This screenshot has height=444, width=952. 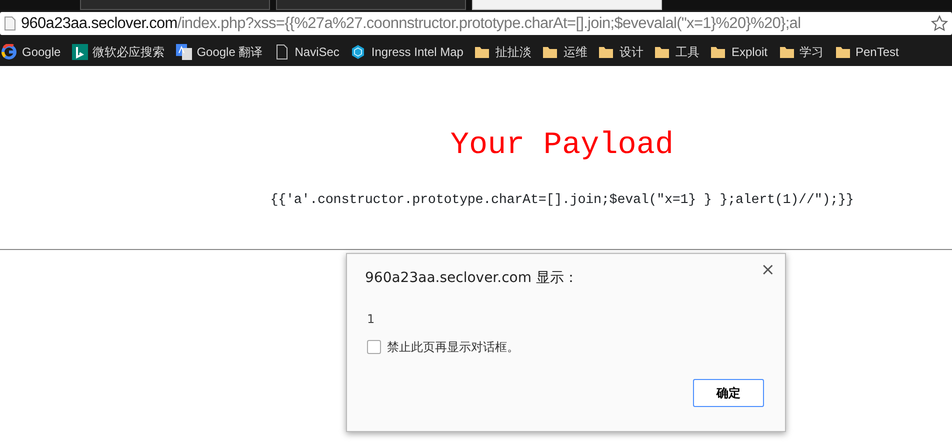 I want to click on hexagon-icon, so click(x=358, y=52).